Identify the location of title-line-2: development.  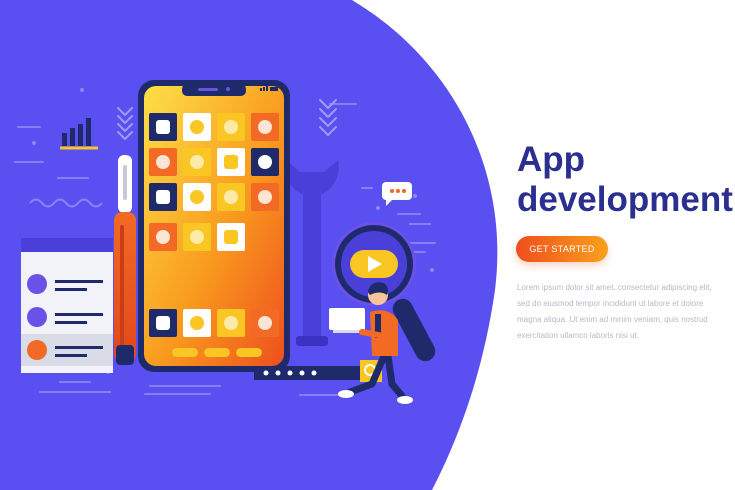
(625, 199).